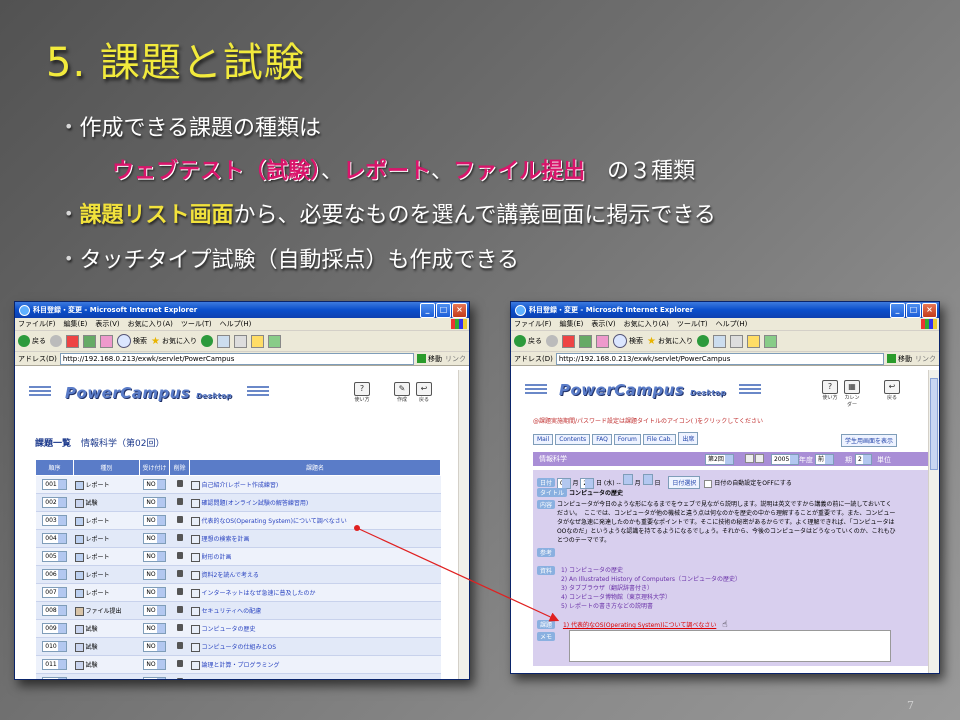  What do you see at coordinates (759, 458) in the screenshot?
I see `next-session-icon` at bounding box center [759, 458].